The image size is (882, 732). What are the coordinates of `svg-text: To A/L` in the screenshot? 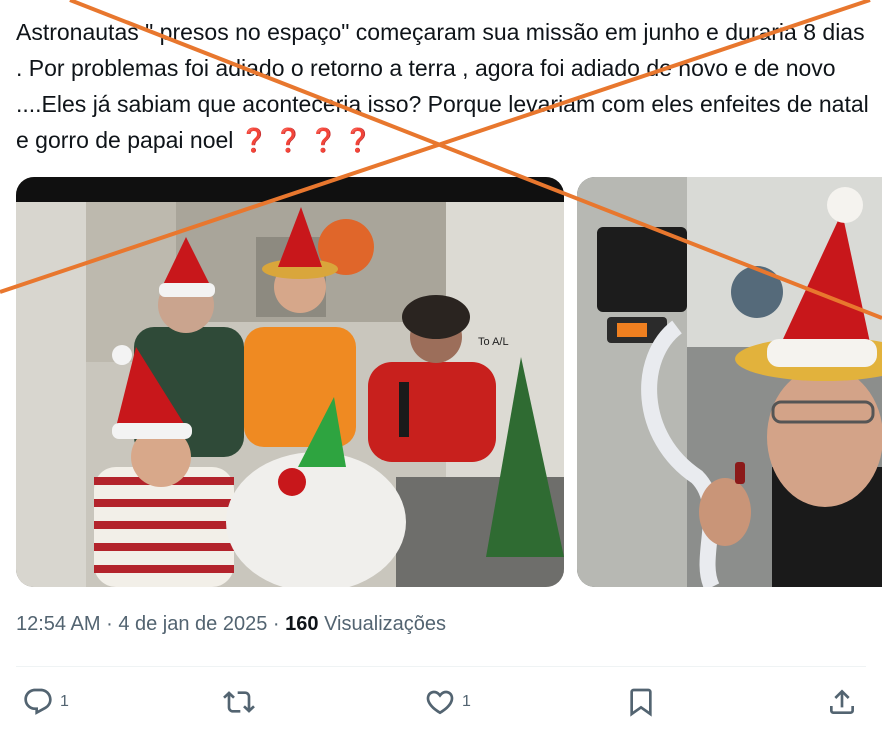 It's located at (493, 342).